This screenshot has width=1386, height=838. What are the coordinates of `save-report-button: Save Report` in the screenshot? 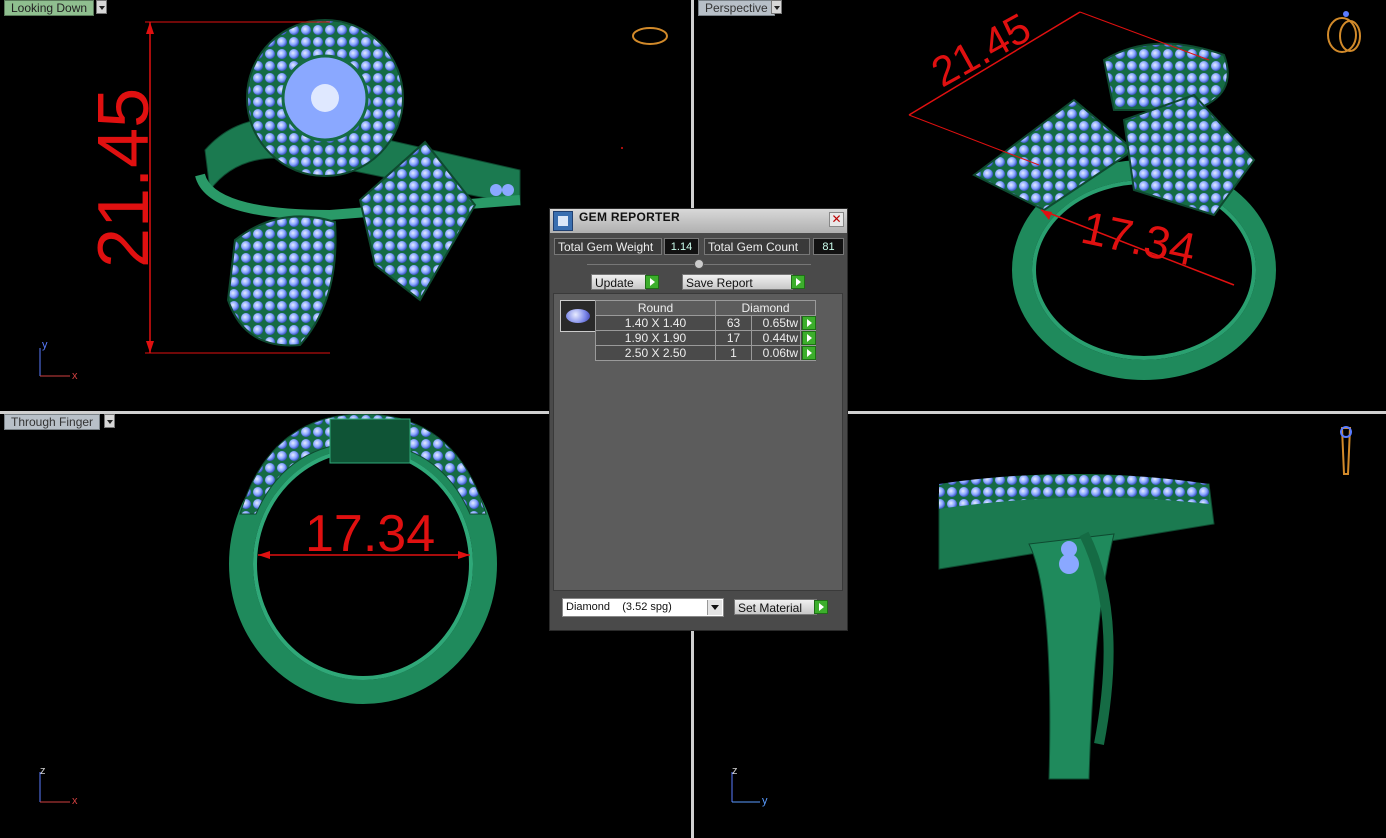 It's located at (737, 282).